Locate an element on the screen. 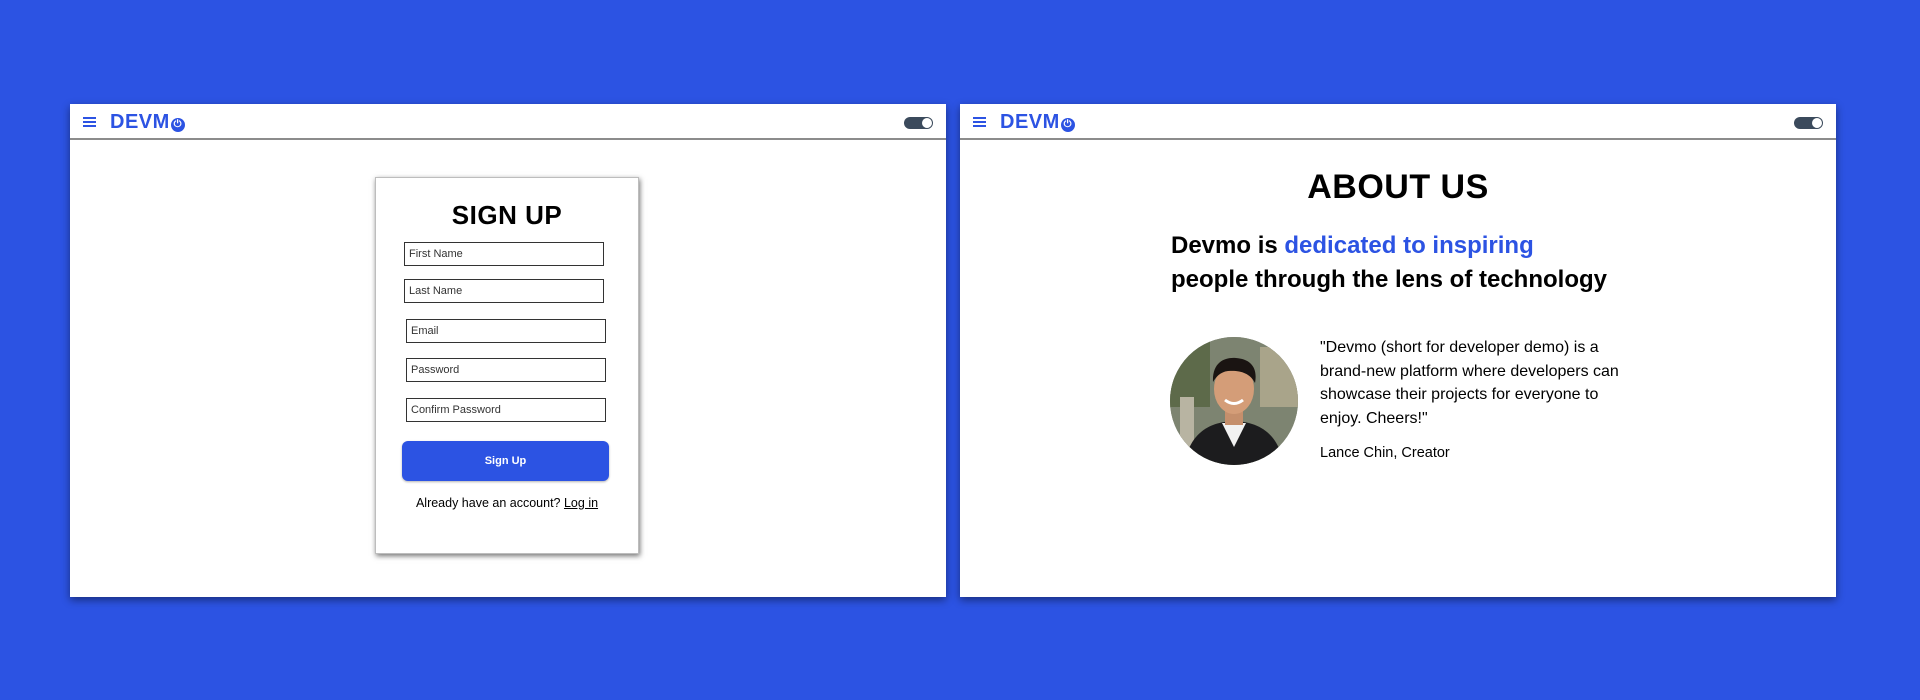 This screenshot has width=1920, height=700. tagline-end: people through the lens of technology is located at coordinates (1389, 279).